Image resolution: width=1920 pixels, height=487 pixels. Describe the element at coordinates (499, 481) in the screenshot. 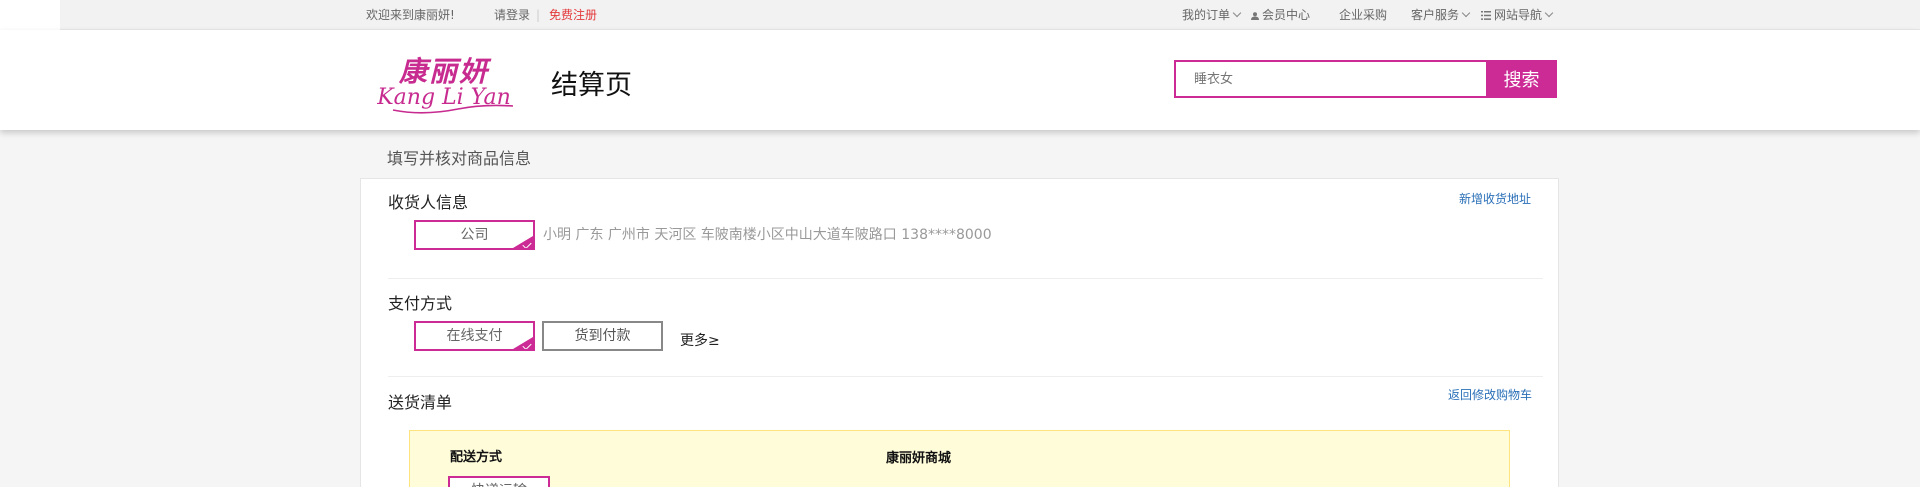

I see `express-delivery-option: 快递运输` at that location.